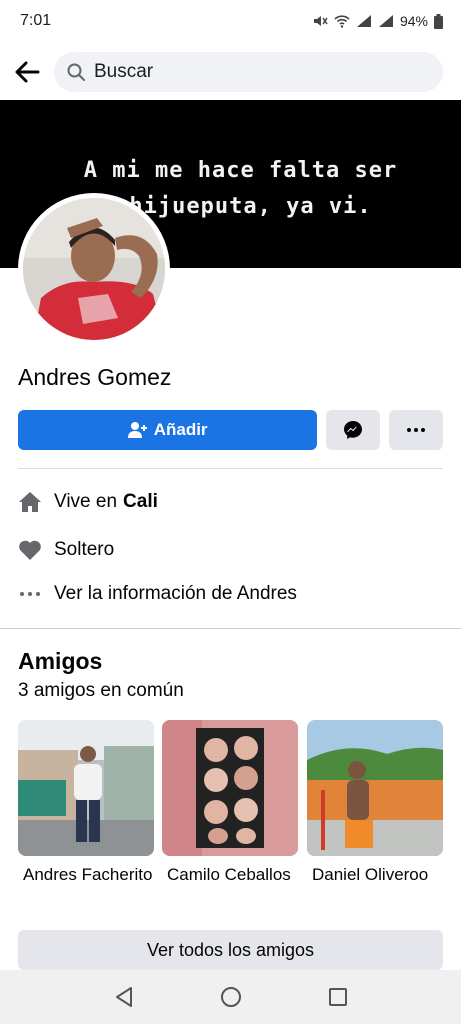  What do you see at coordinates (30, 502) in the screenshot?
I see `home-icon` at bounding box center [30, 502].